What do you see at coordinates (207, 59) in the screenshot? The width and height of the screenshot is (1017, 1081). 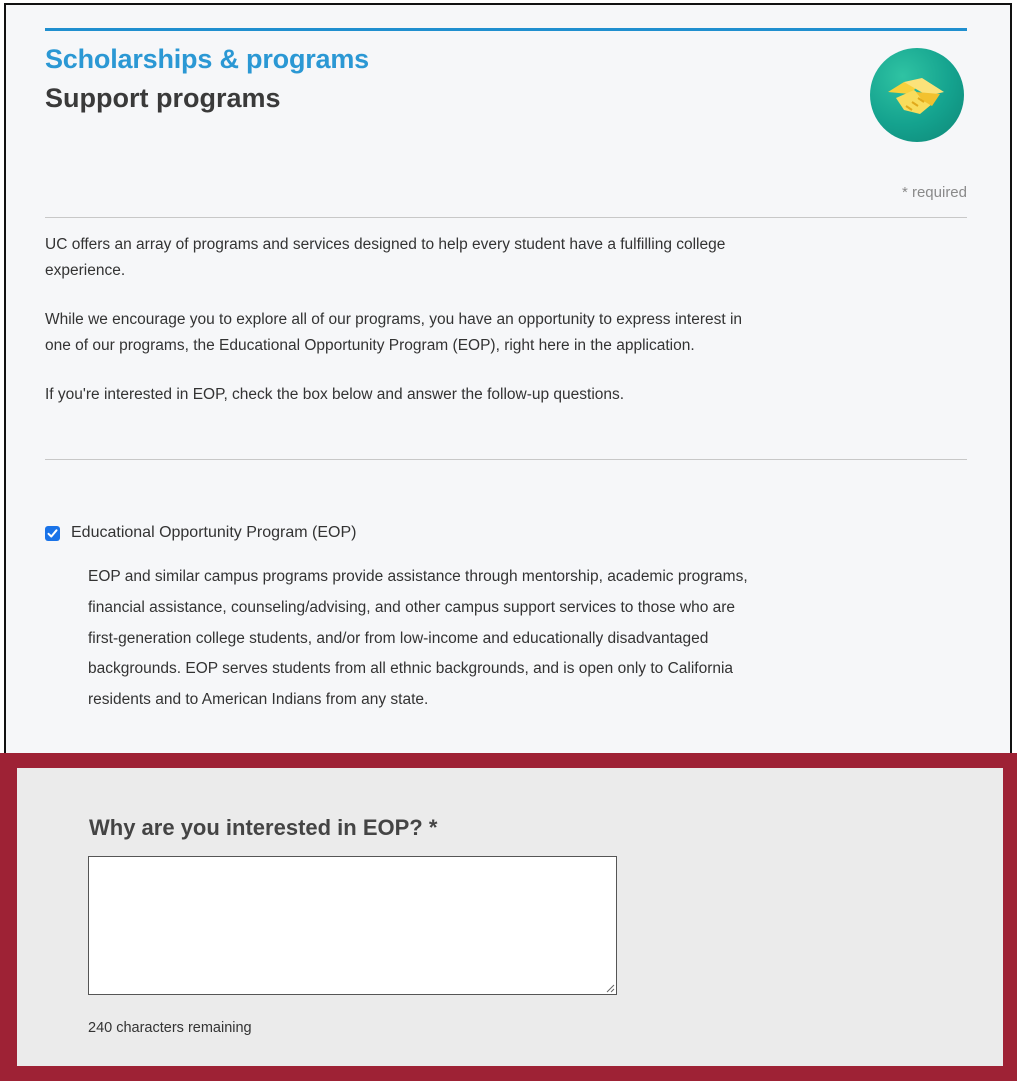 I see `section-title: Scholarships & programs` at bounding box center [207, 59].